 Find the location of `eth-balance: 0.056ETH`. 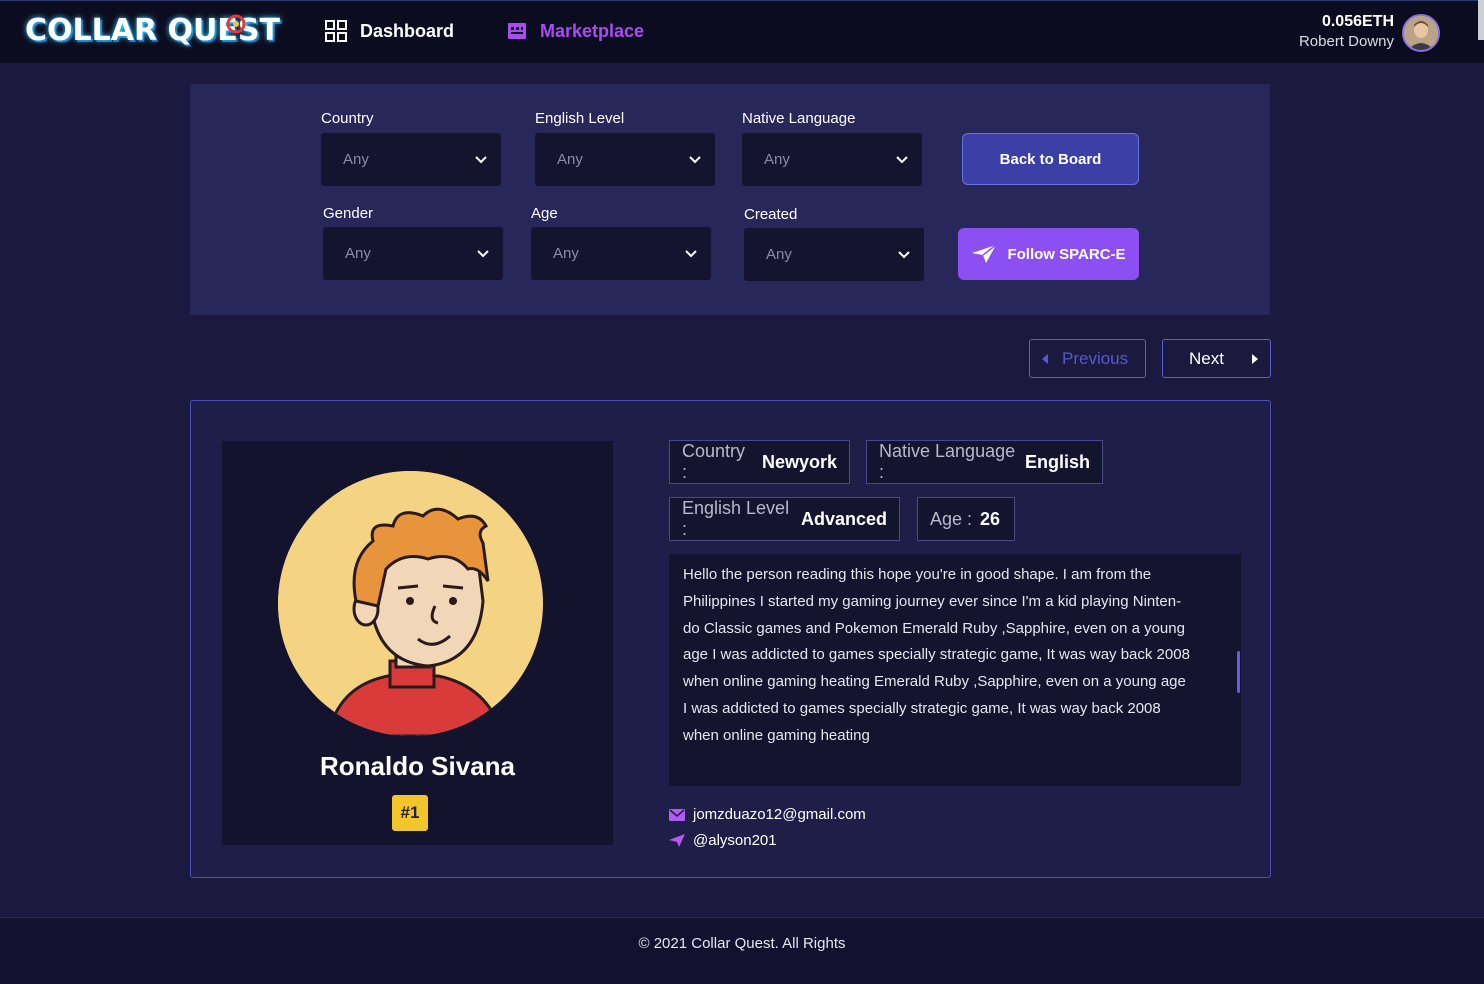

eth-balance: 0.056ETH is located at coordinates (1357, 21).